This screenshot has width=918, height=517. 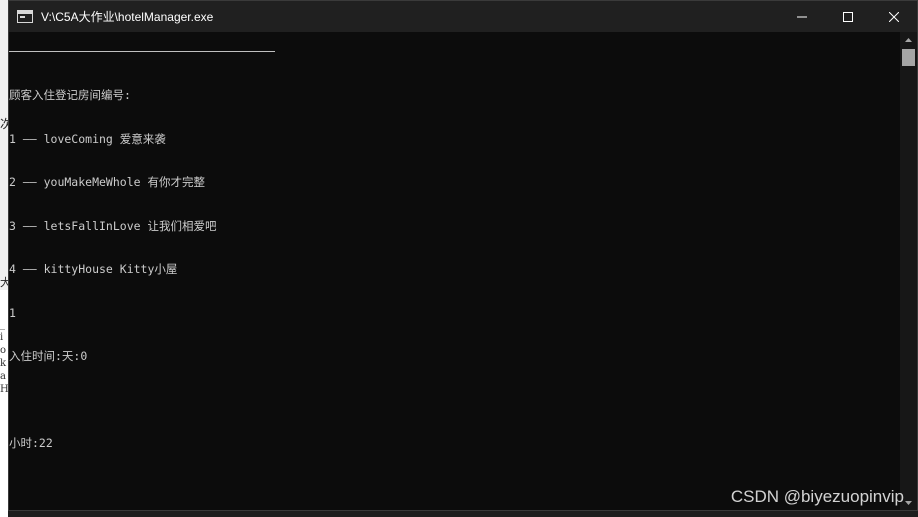 I want to click on chevron-down-icon, so click(x=908, y=502).